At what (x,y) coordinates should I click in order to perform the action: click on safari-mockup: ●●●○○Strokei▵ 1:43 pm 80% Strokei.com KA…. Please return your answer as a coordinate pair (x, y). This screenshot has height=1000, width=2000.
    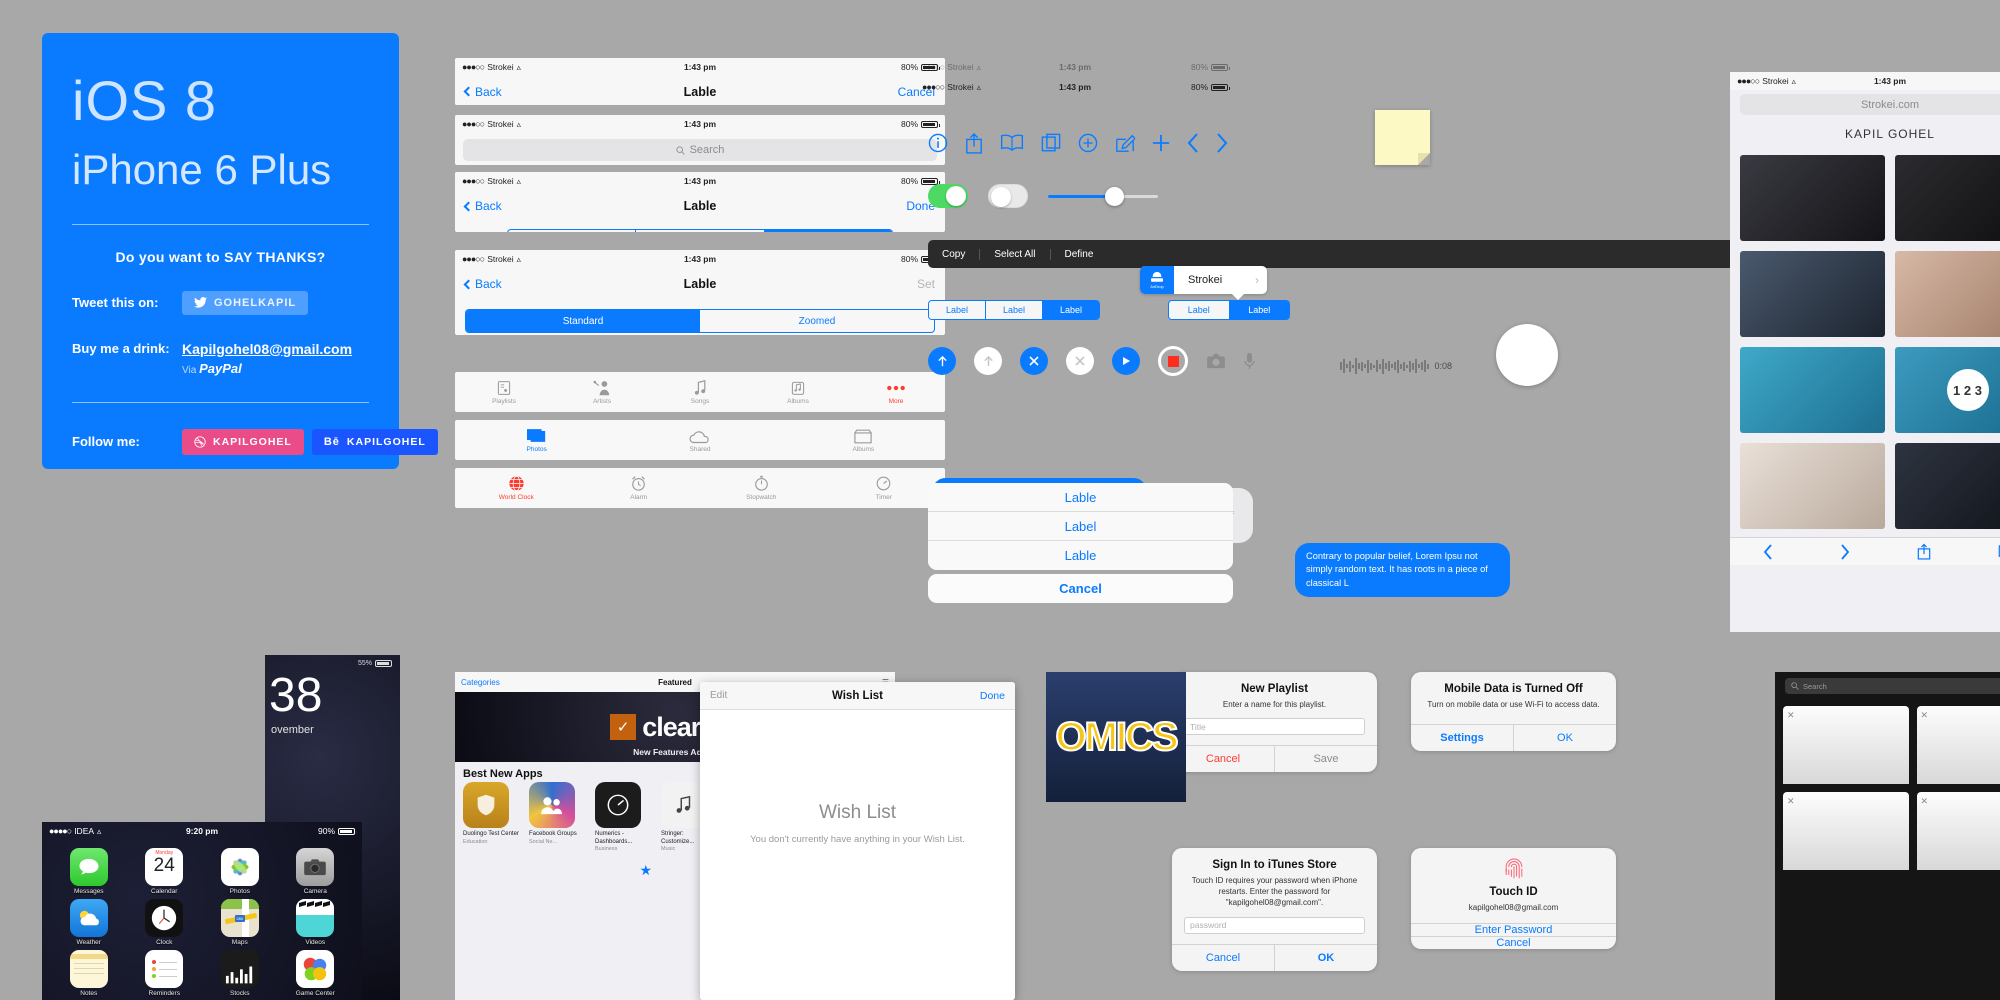
    Looking at the image, I should click on (1865, 352).